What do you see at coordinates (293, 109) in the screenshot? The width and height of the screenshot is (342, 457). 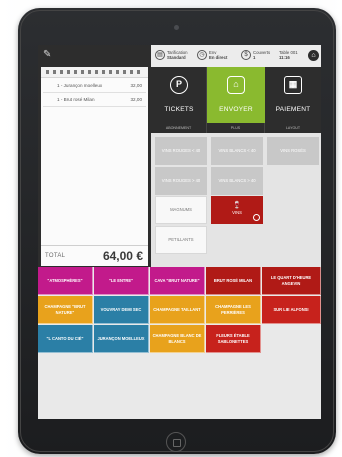 I see `paiement-label: PAIEMENT` at bounding box center [293, 109].